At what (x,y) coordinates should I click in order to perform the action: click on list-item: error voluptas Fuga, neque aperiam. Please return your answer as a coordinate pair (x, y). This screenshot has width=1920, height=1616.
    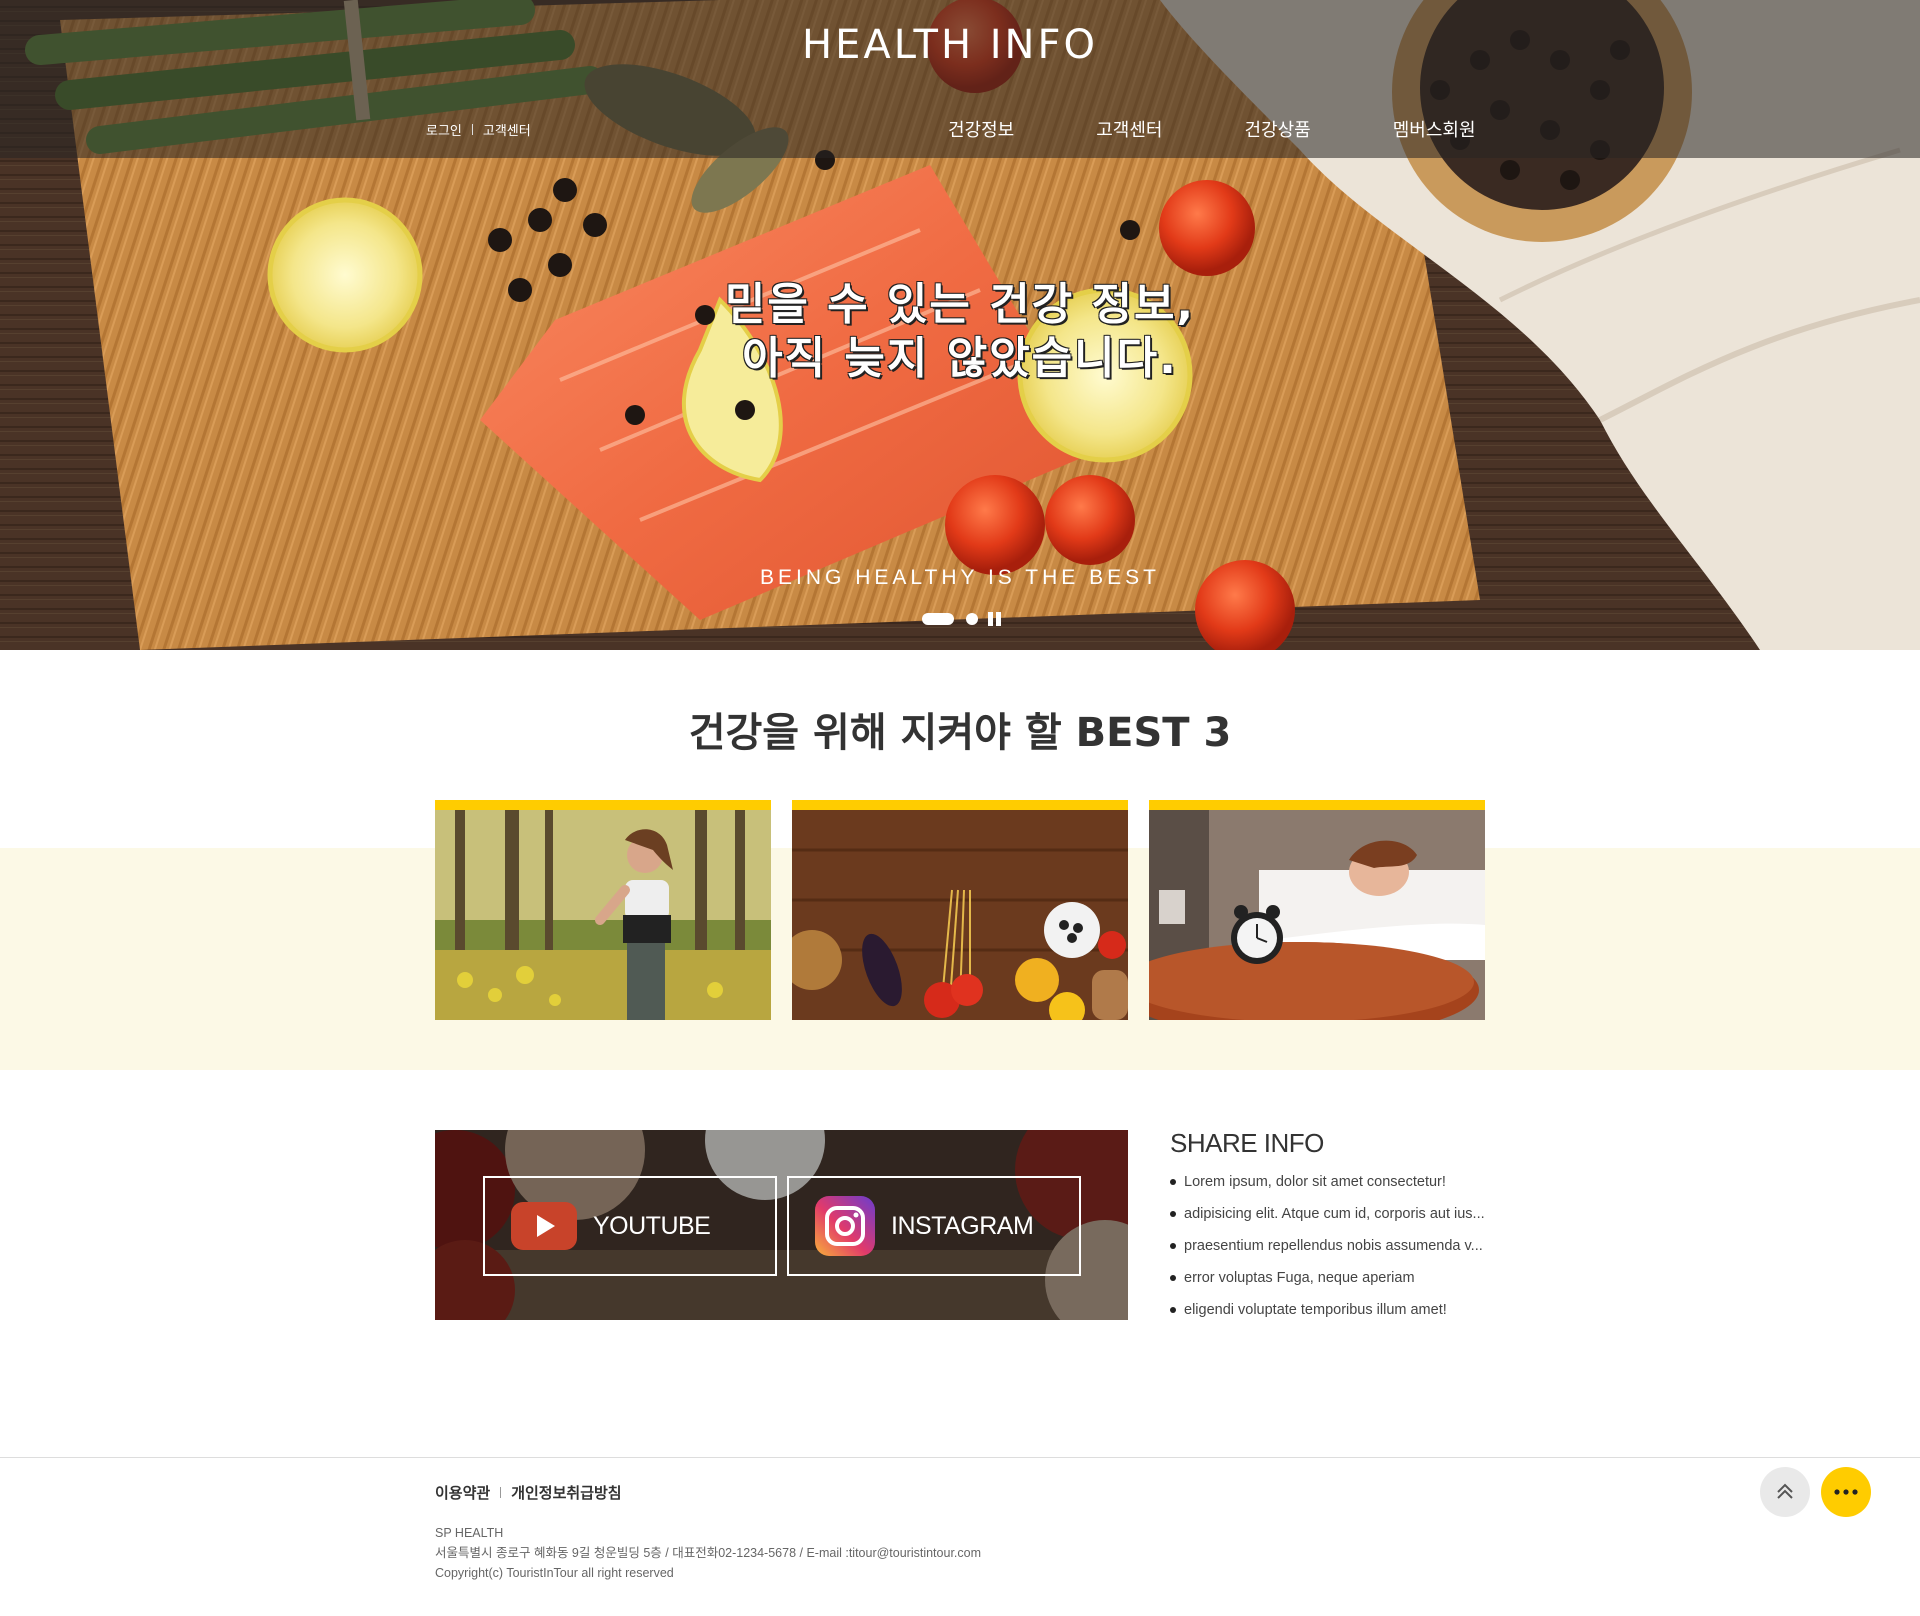
    Looking at the image, I should click on (1330, 1283).